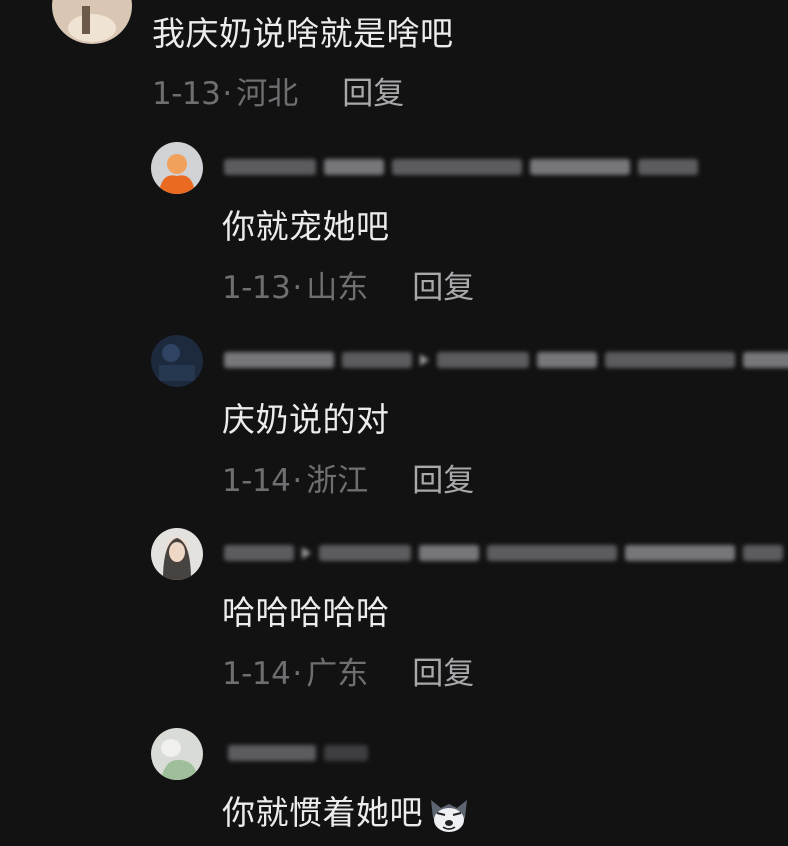 The image size is (788, 846). I want to click on comment-location: 浙江, so click(337, 481).